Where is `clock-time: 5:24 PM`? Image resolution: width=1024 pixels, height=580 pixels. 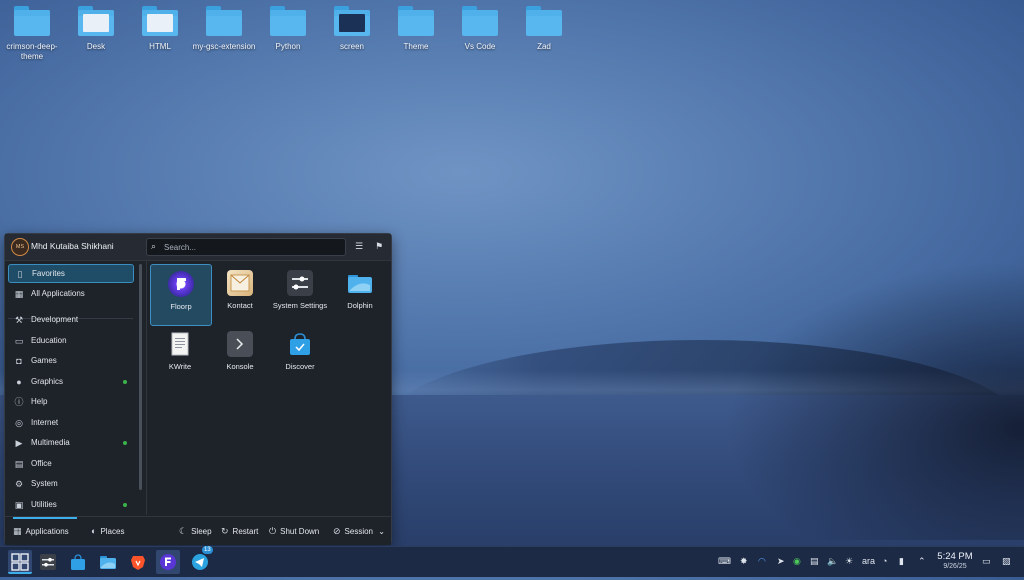
clock-time: 5:24 PM is located at coordinates (955, 556).